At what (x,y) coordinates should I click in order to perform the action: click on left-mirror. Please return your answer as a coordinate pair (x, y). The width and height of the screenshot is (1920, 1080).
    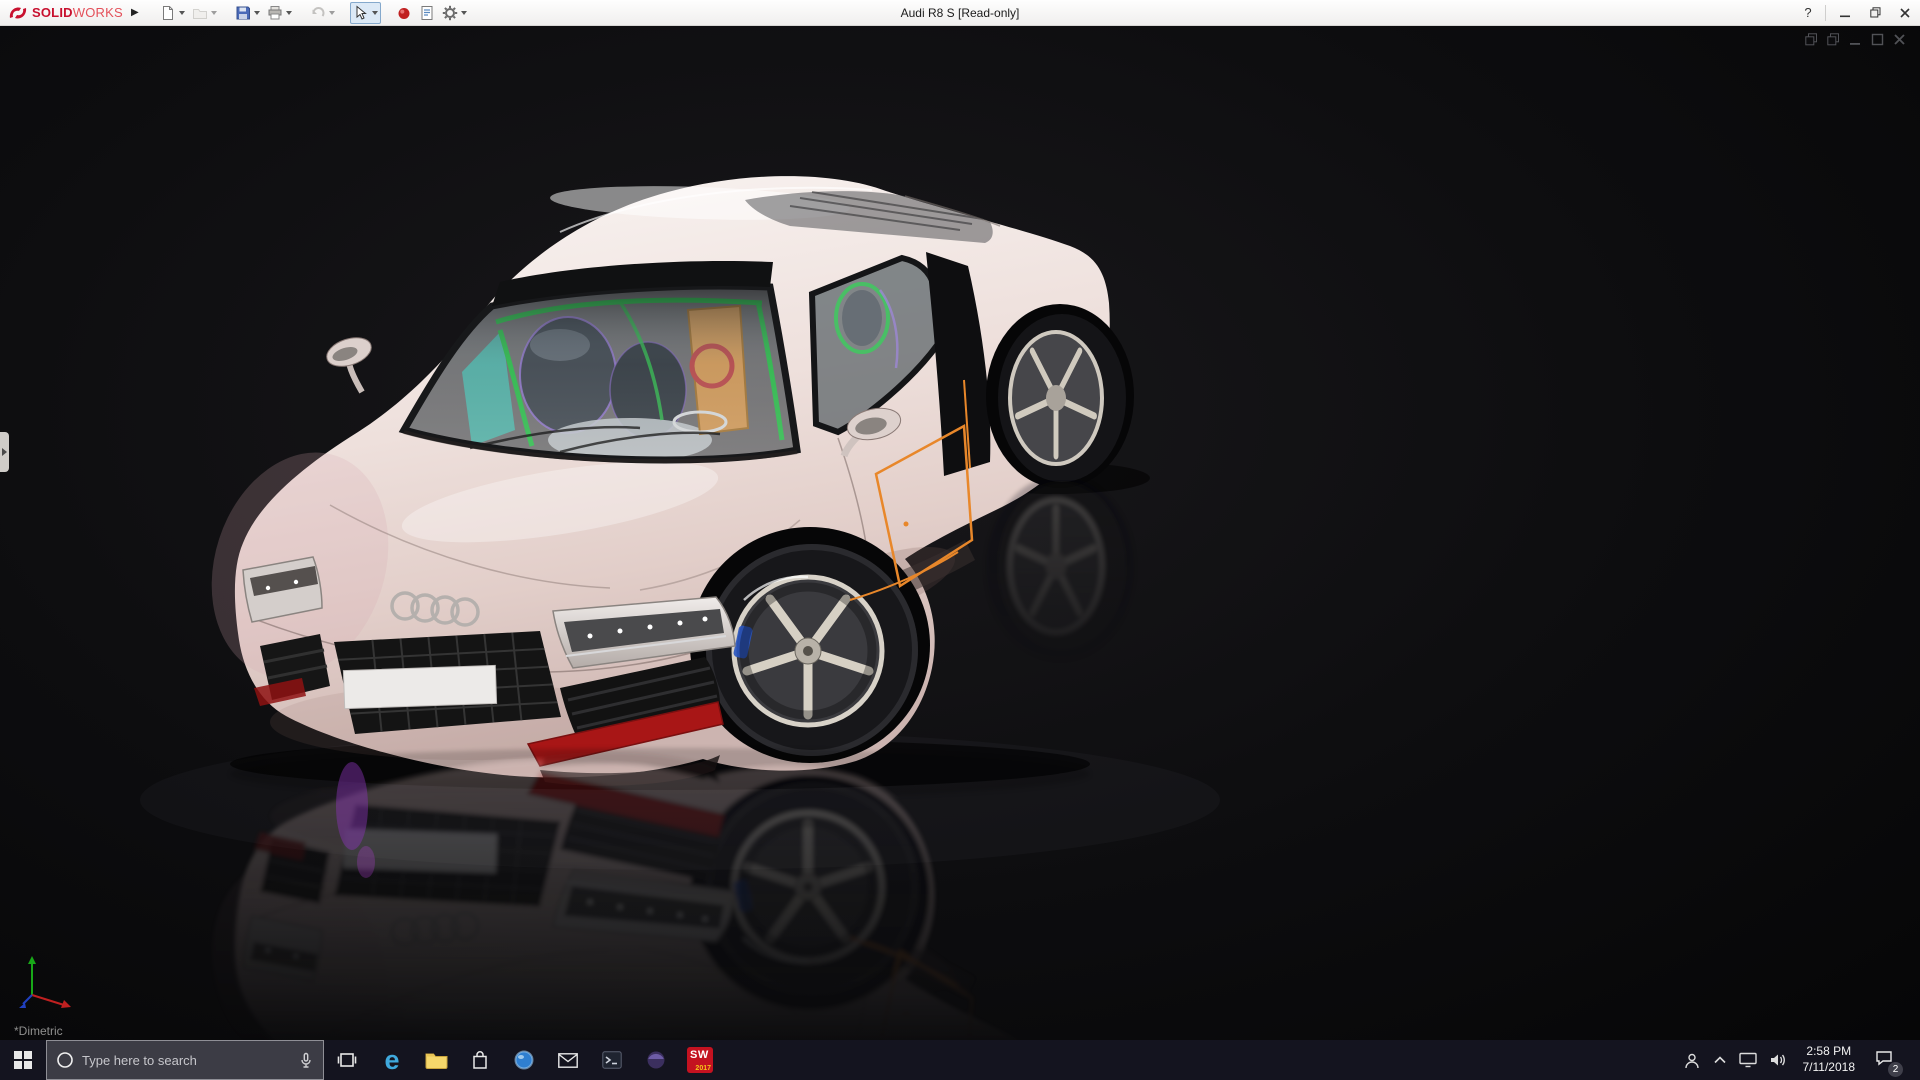
    Looking at the image, I should click on (349, 363).